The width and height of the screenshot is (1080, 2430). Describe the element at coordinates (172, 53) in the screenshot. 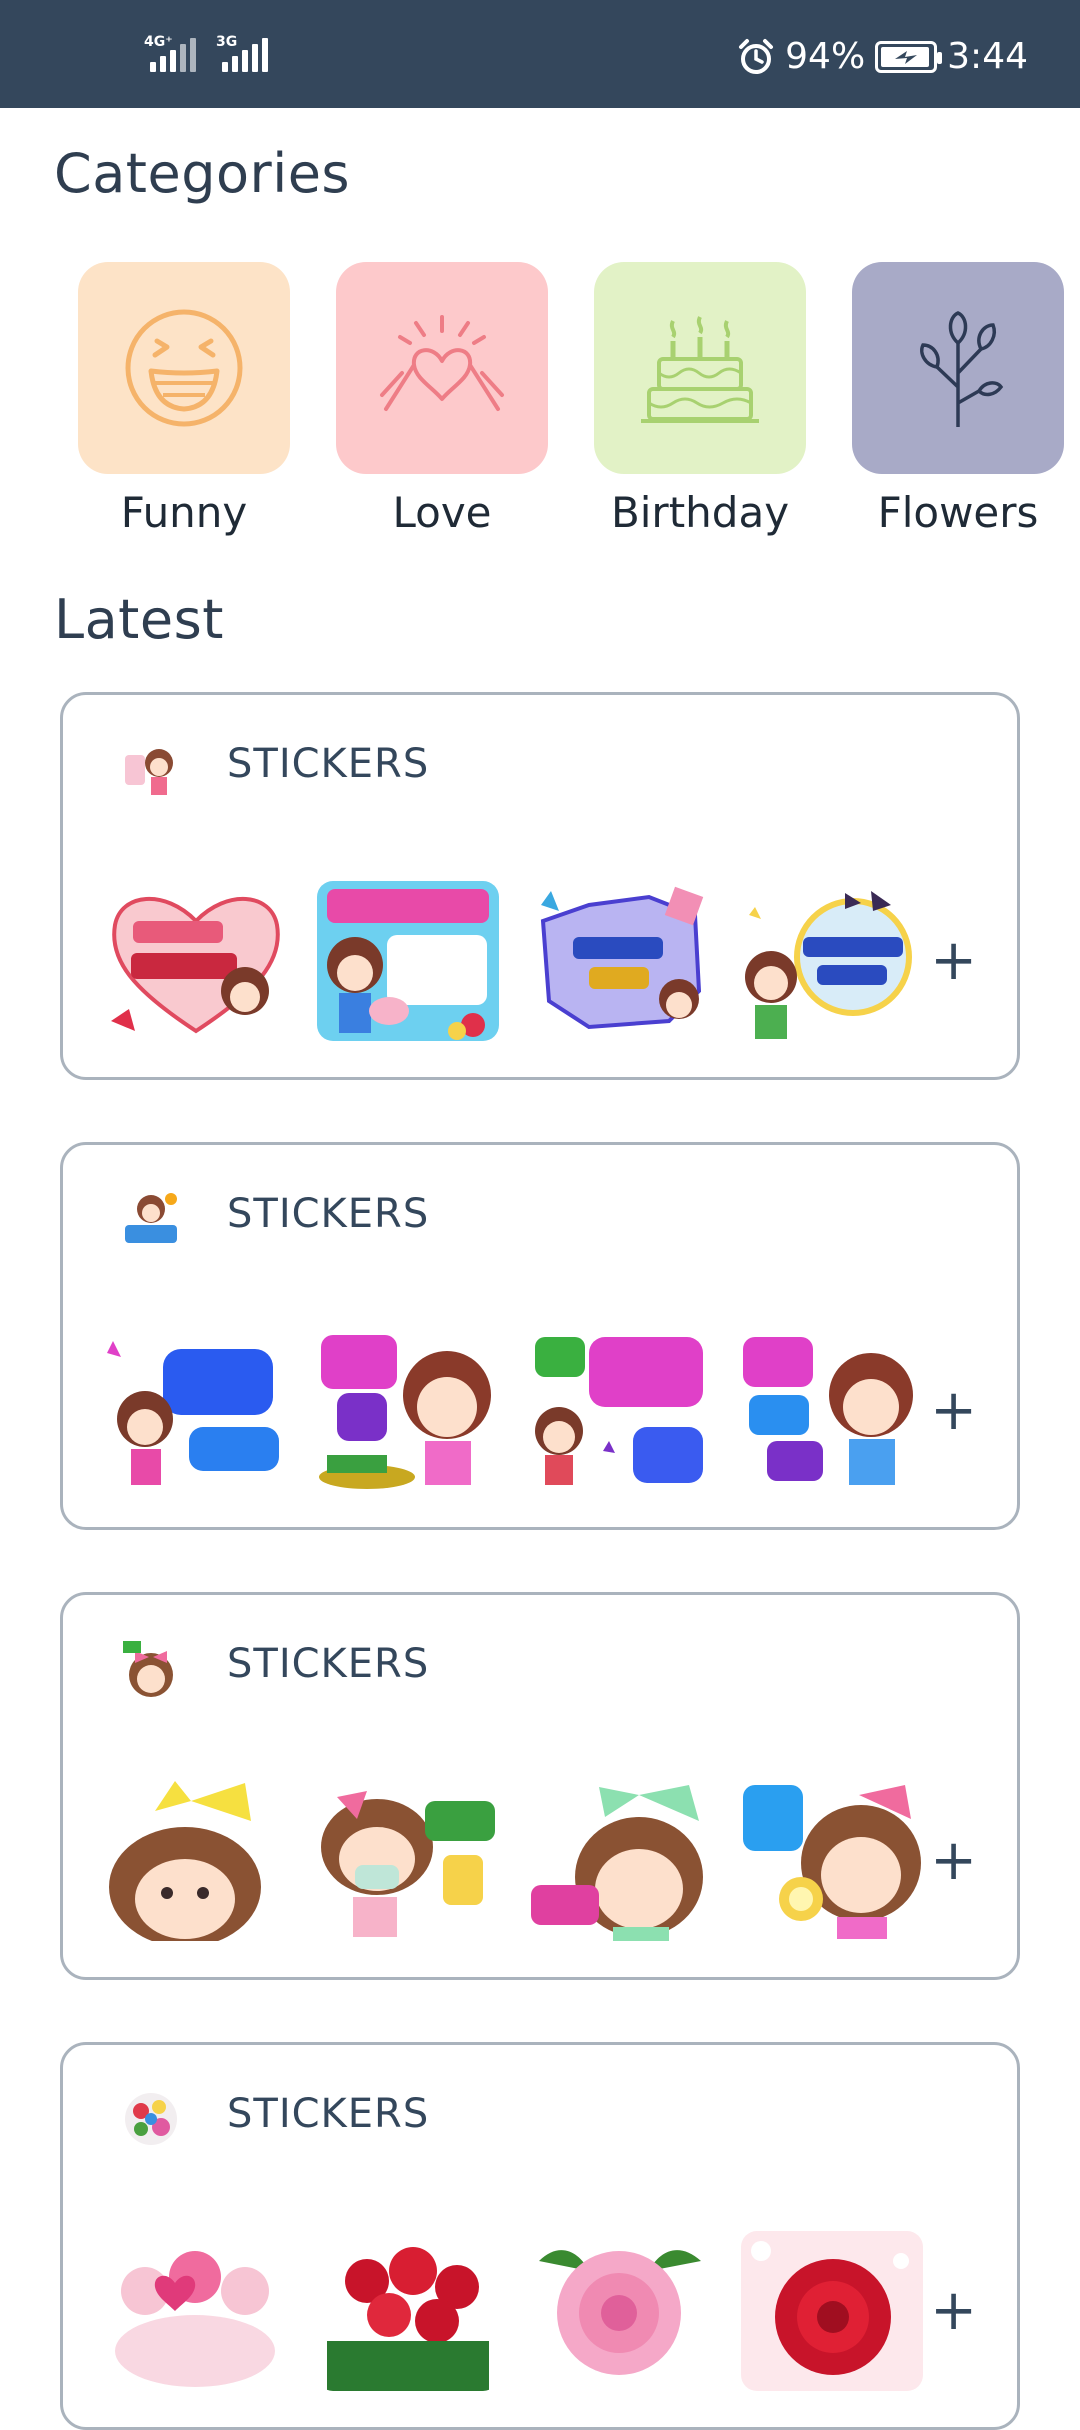

I see `signal-icon: 4G⁺` at that location.